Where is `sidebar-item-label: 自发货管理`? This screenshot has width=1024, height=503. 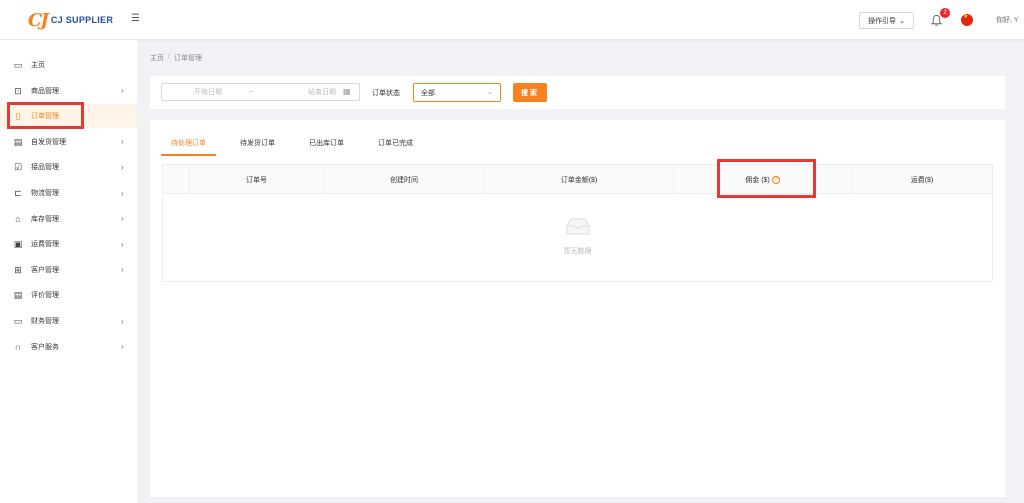 sidebar-item-label: 自发货管理 is located at coordinates (48, 142).